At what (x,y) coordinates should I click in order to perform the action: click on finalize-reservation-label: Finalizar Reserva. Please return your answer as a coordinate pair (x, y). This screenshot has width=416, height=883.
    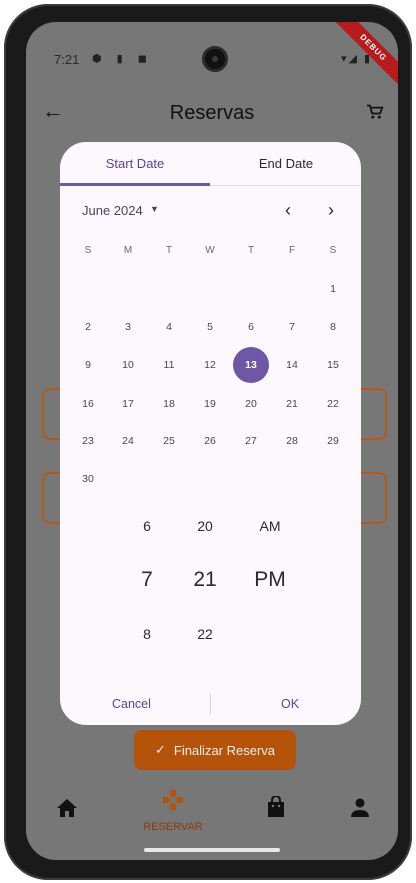
    Looking at the image, I should click on (224, 750).